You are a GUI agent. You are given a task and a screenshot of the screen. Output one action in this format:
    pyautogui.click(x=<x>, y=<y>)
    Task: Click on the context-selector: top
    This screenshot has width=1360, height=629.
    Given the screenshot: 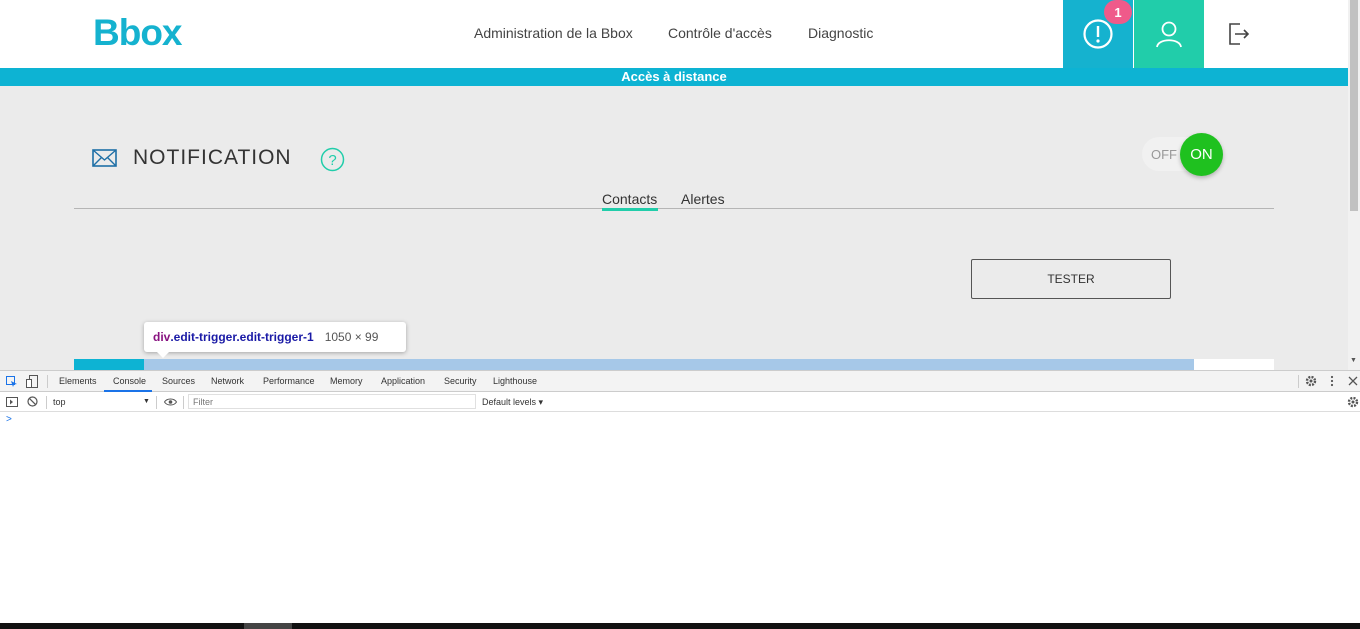 What is the action you would take?
    pyautogui.click(x=59, y=402)
    